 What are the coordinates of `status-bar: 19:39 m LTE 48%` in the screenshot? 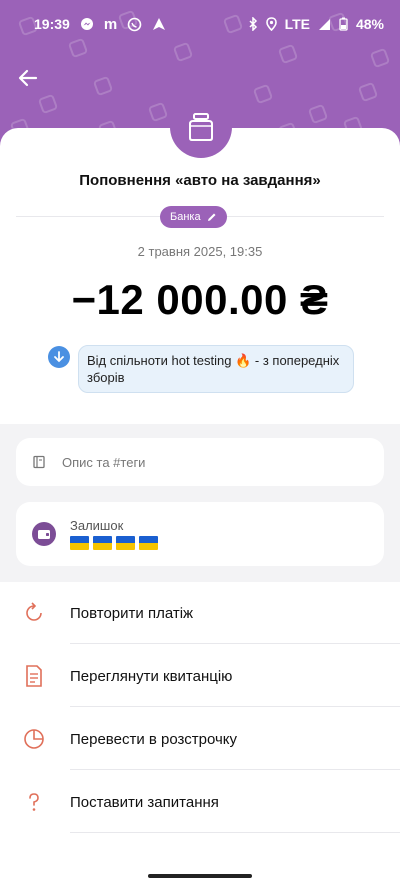 It's located at (200, 24).